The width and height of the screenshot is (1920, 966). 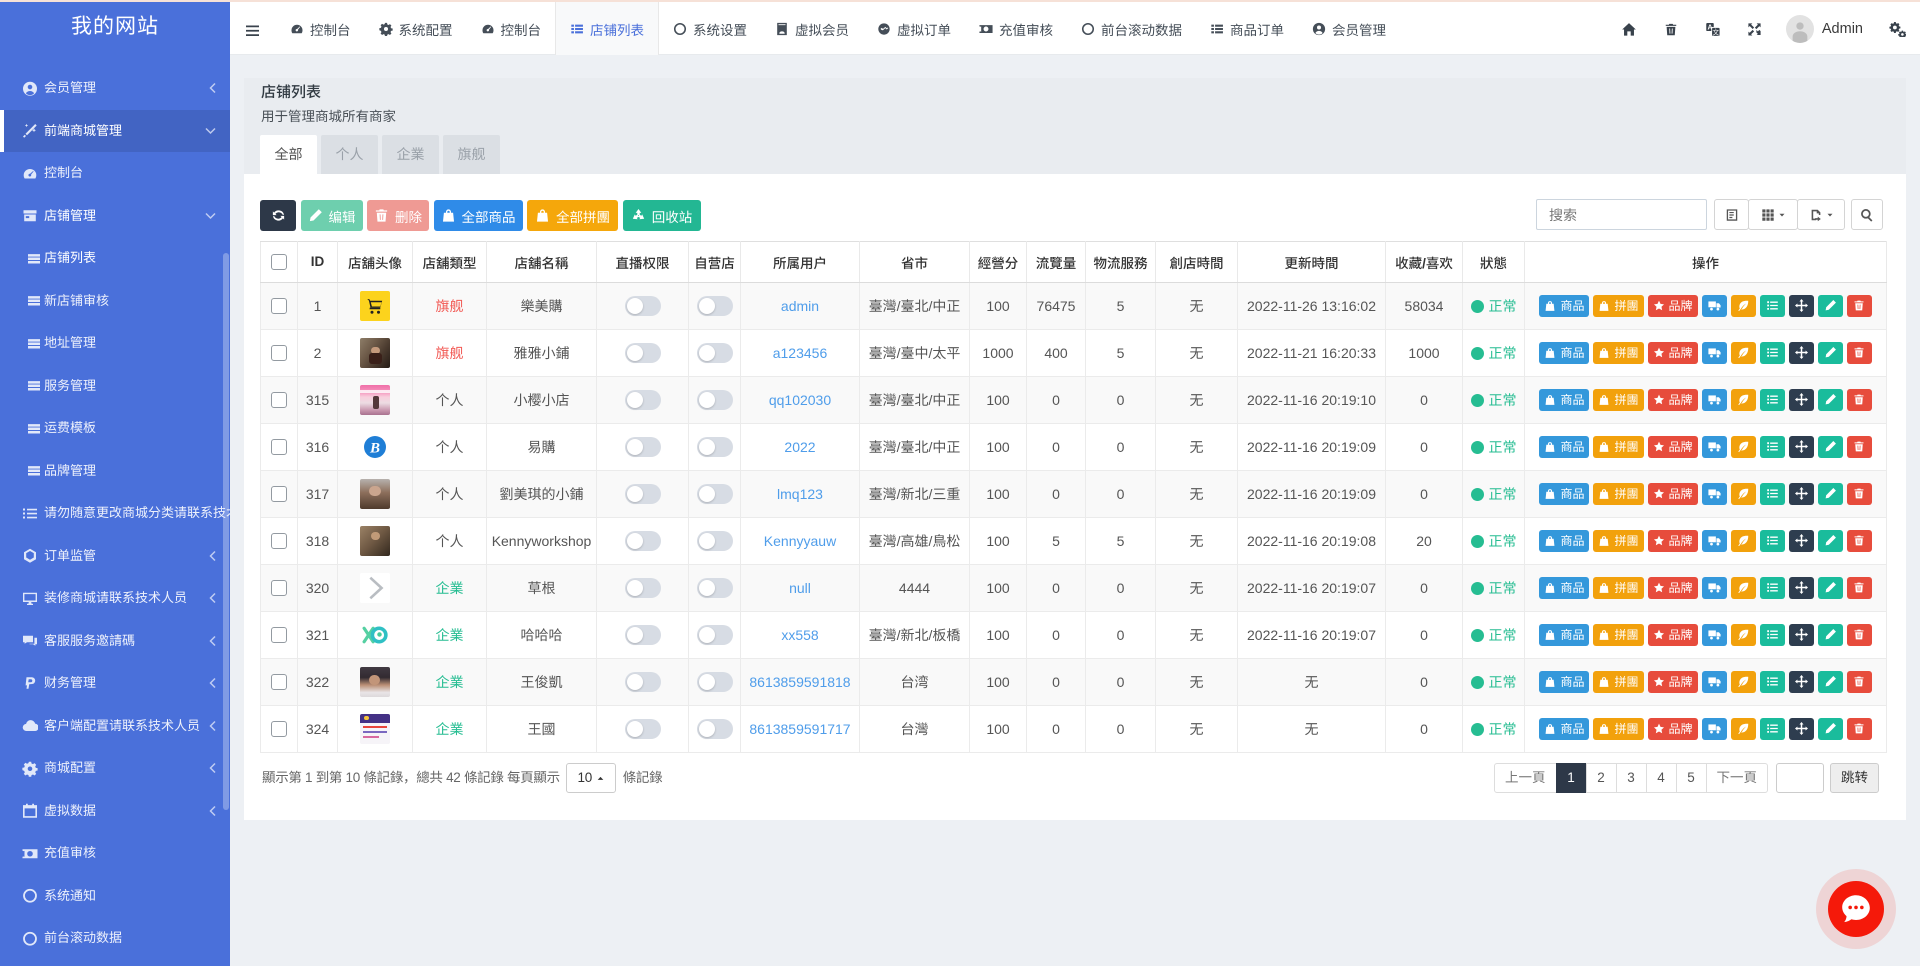 What do you see at coordinates (374, 448) in the screenshot?
I see `svg-text: B` at bounding box center [374, 448].